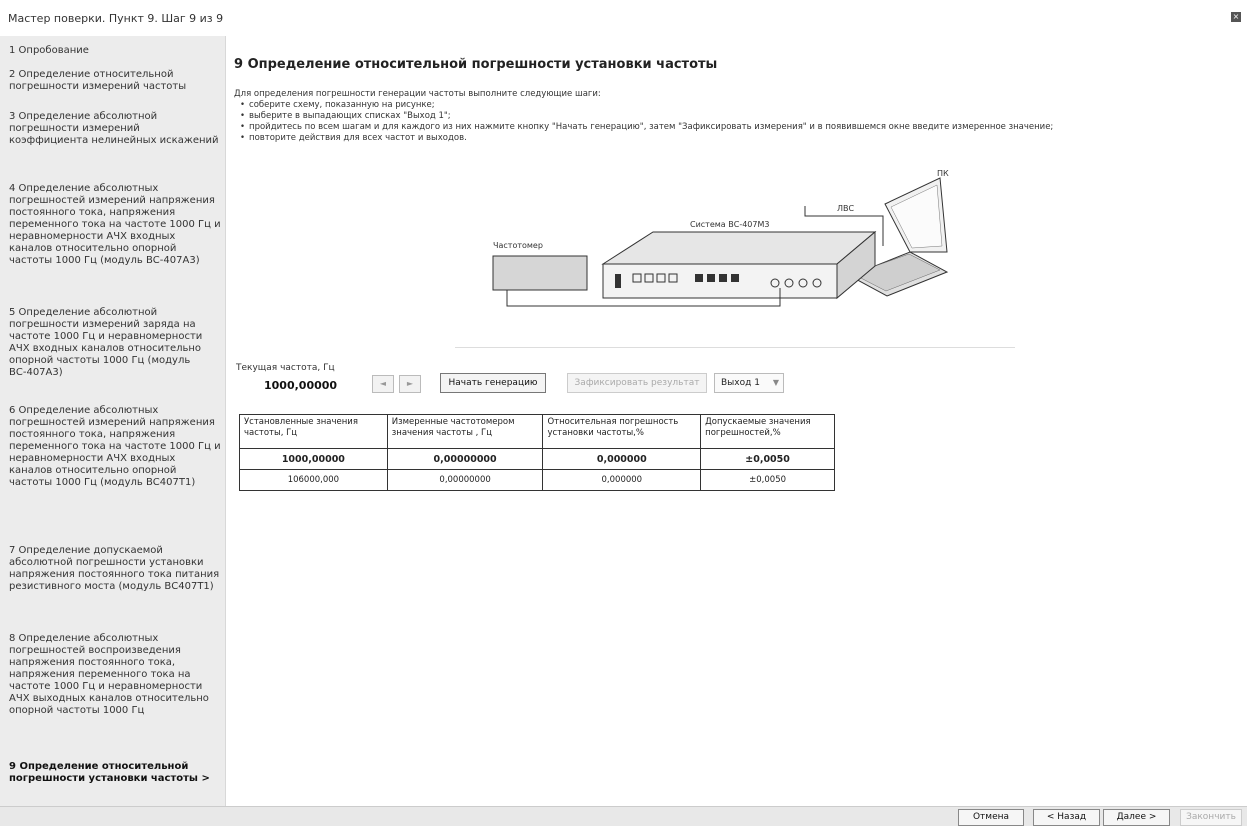  I want to click on window-title: Мастер поверки. Пункт 9. Шаг 9 из 9, so click(116, 18).